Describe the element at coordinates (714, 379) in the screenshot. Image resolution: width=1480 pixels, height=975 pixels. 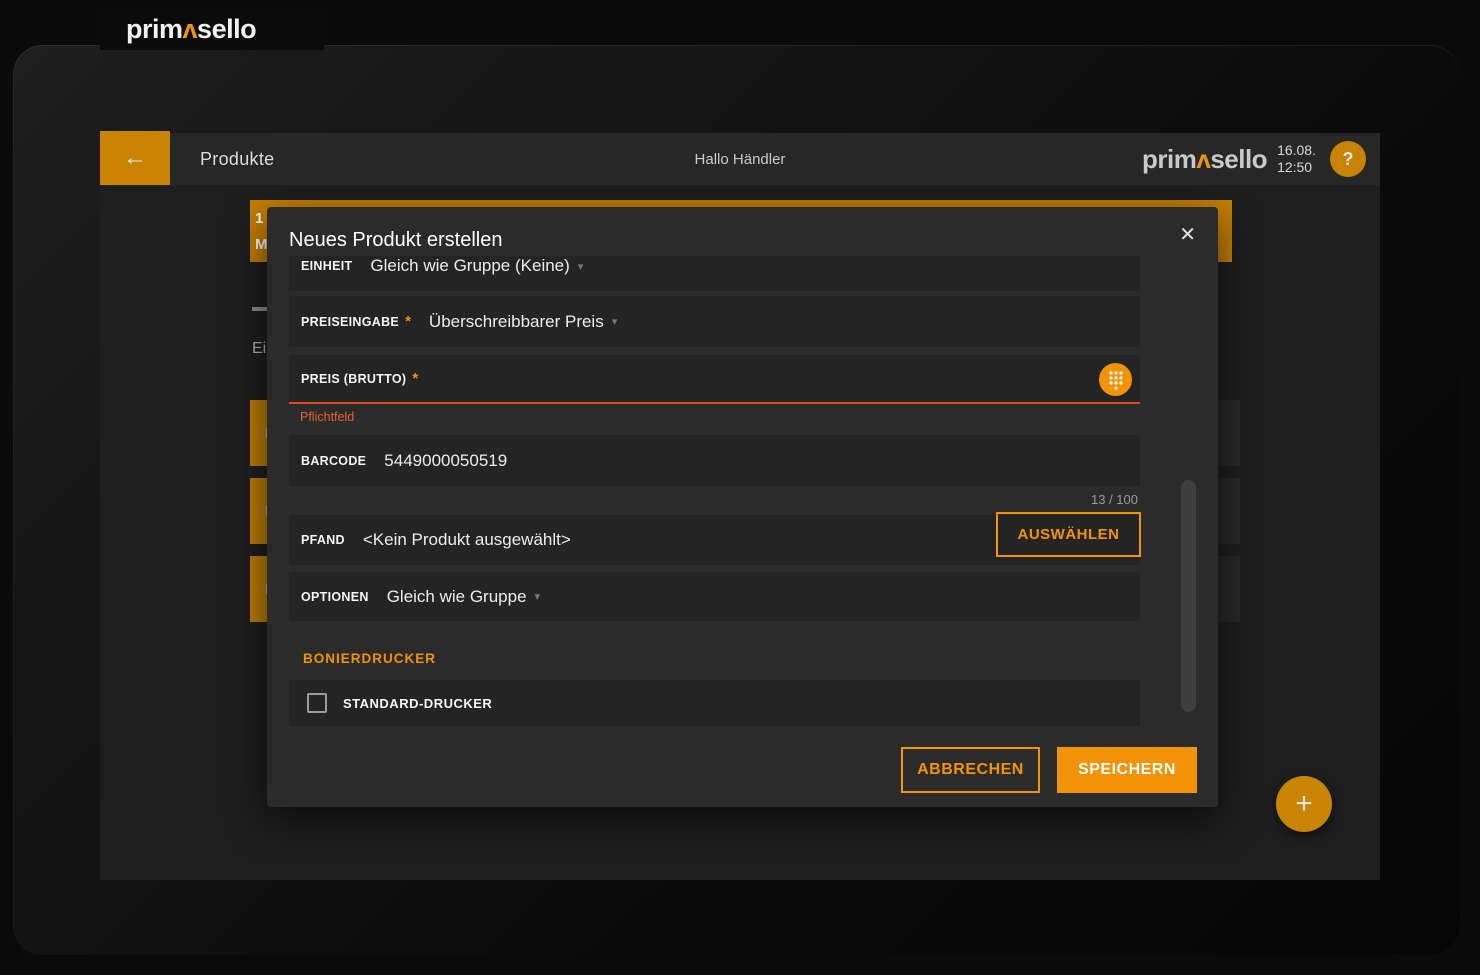
I see `preis-brutto-field: PREIS (BRUTTO) *` at that location.